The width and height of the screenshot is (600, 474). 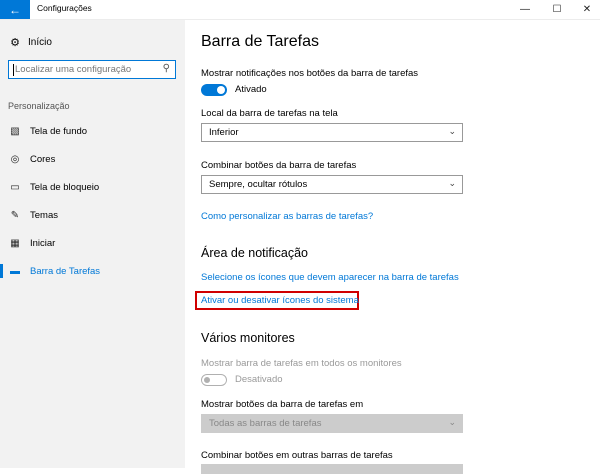 I want to click on lock-screen-icon: ▭, so click(x=15, y=187).